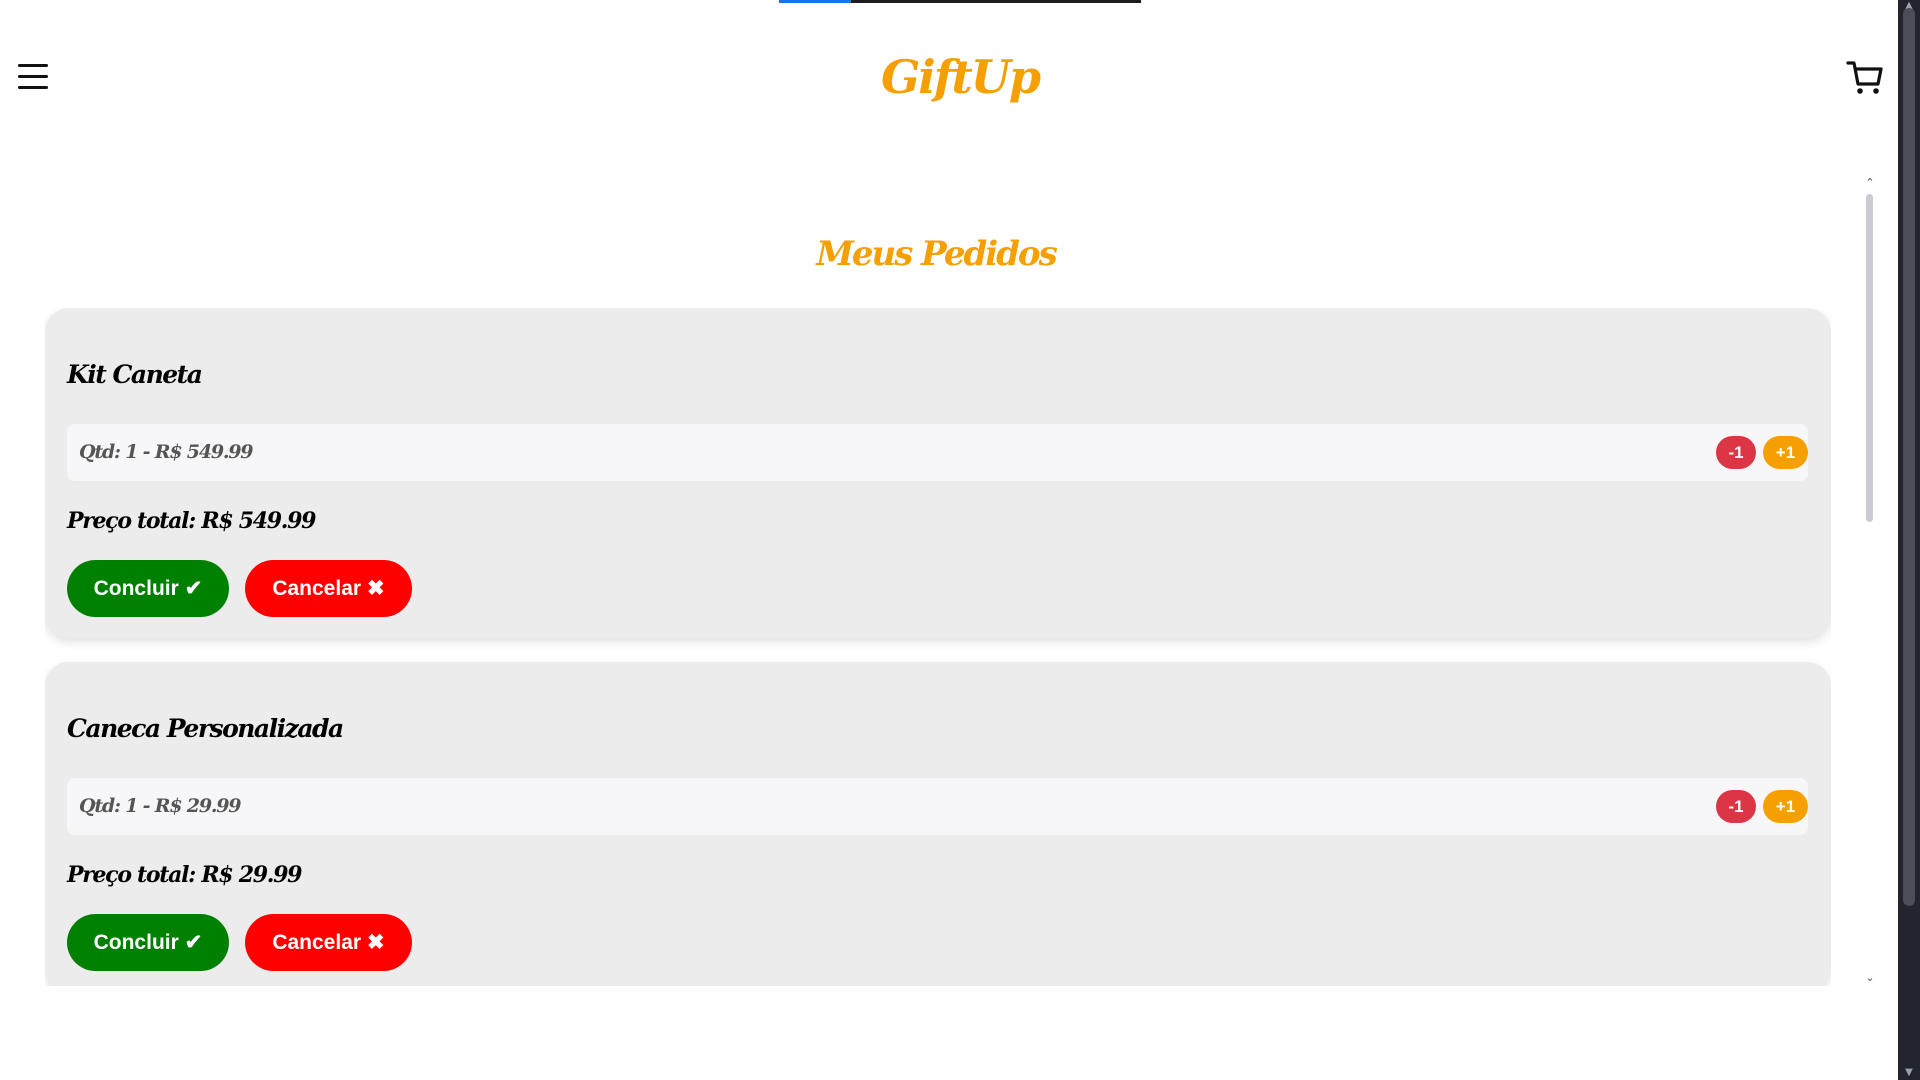 The width and height of the screenshot is (1920, 1080). What do you see at coordinates (1909, 457) in the screenshot?
I see `window-scrollbar-thumb` at bounding box center [1909, 457].